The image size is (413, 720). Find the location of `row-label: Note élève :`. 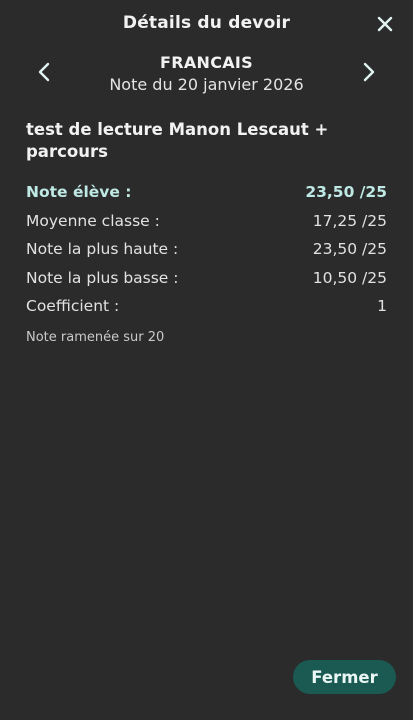

row-label: Note élève : is located at coordinates (79, 192).